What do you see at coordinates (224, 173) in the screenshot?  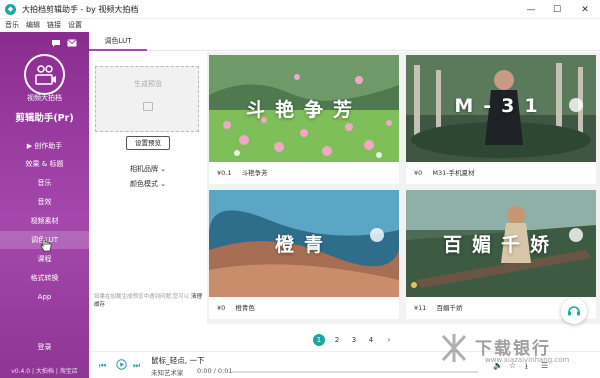 I see `lut-price: ¥0.1` at bounding box center [224, 173].